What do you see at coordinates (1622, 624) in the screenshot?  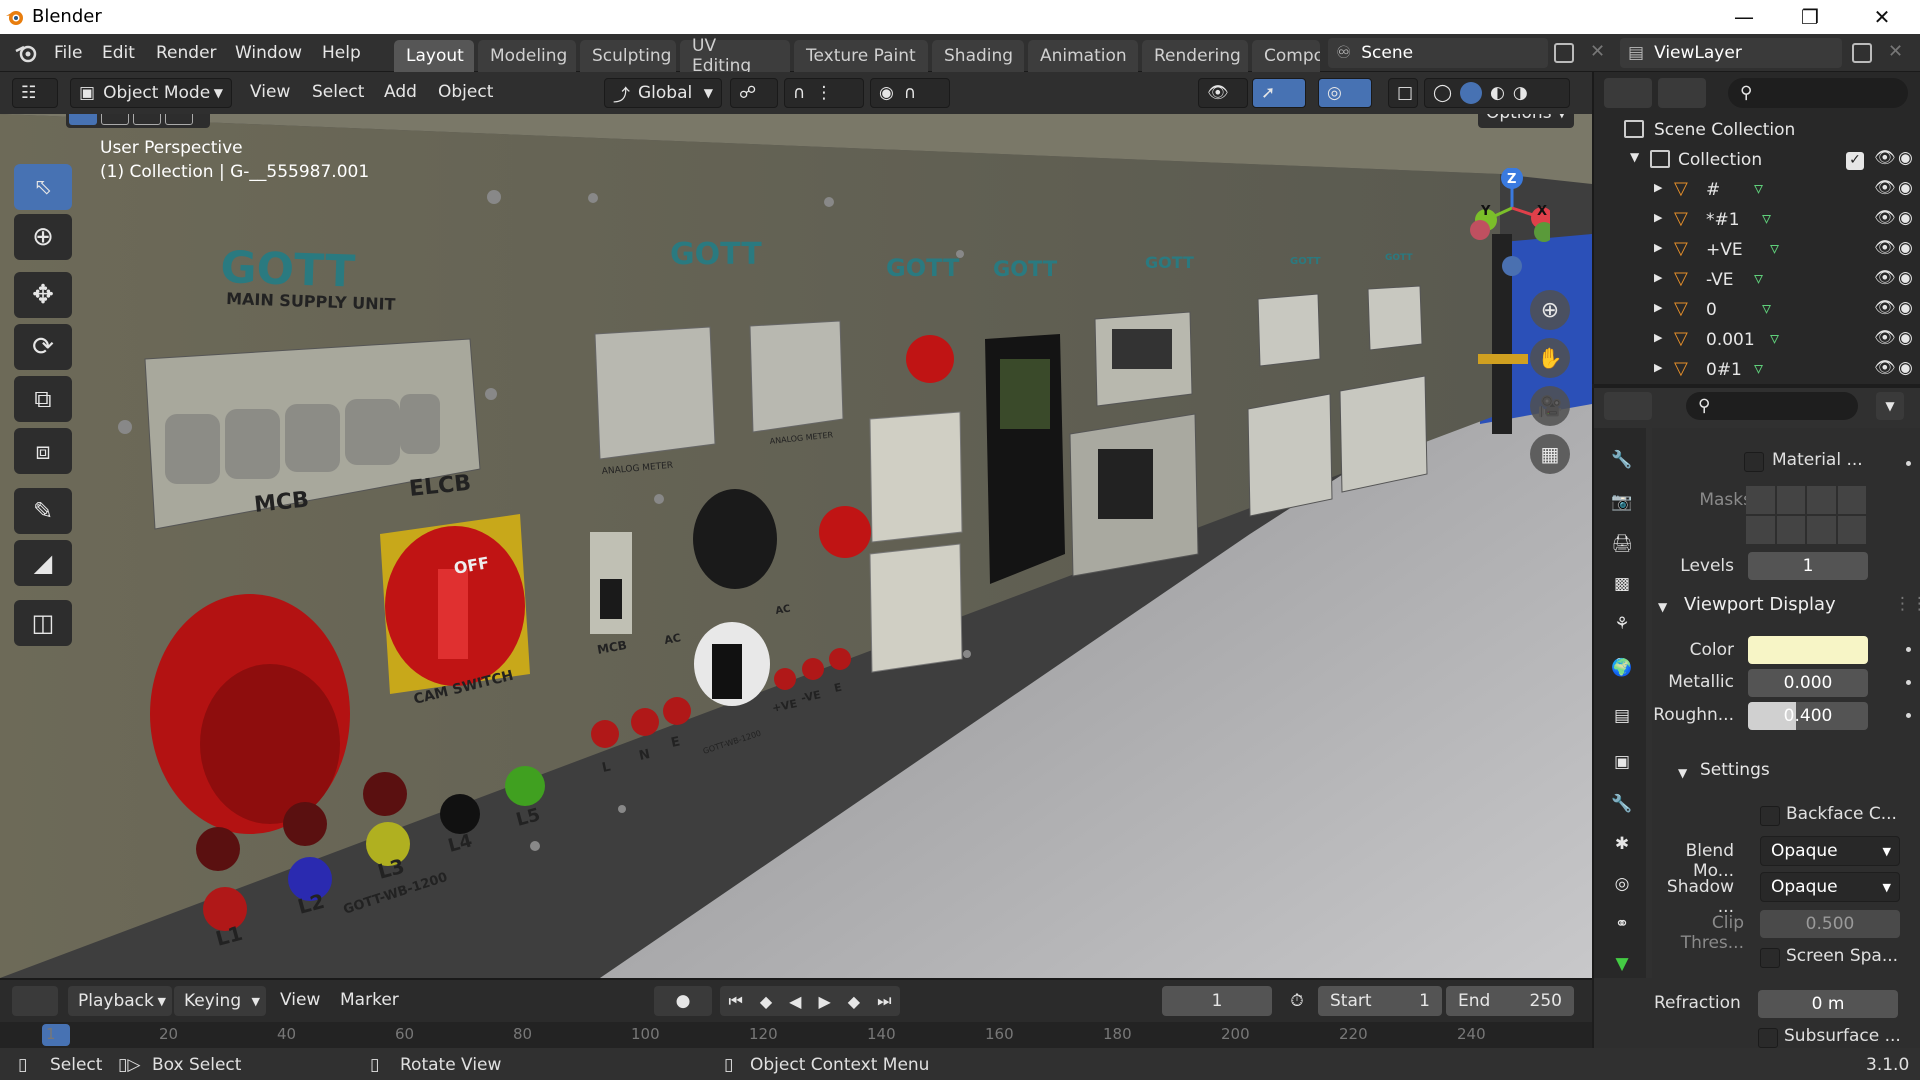 I see `scene-tab-icon: ⚘` at bounding box center [1622, 624].